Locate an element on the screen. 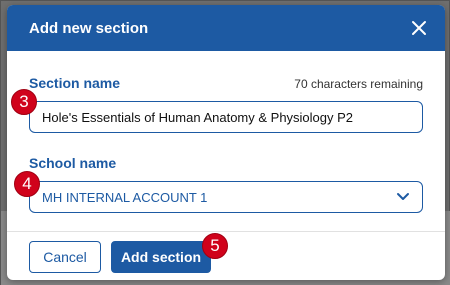  dialog-footer: Cancel Add section is located at coordinates (120, 257).